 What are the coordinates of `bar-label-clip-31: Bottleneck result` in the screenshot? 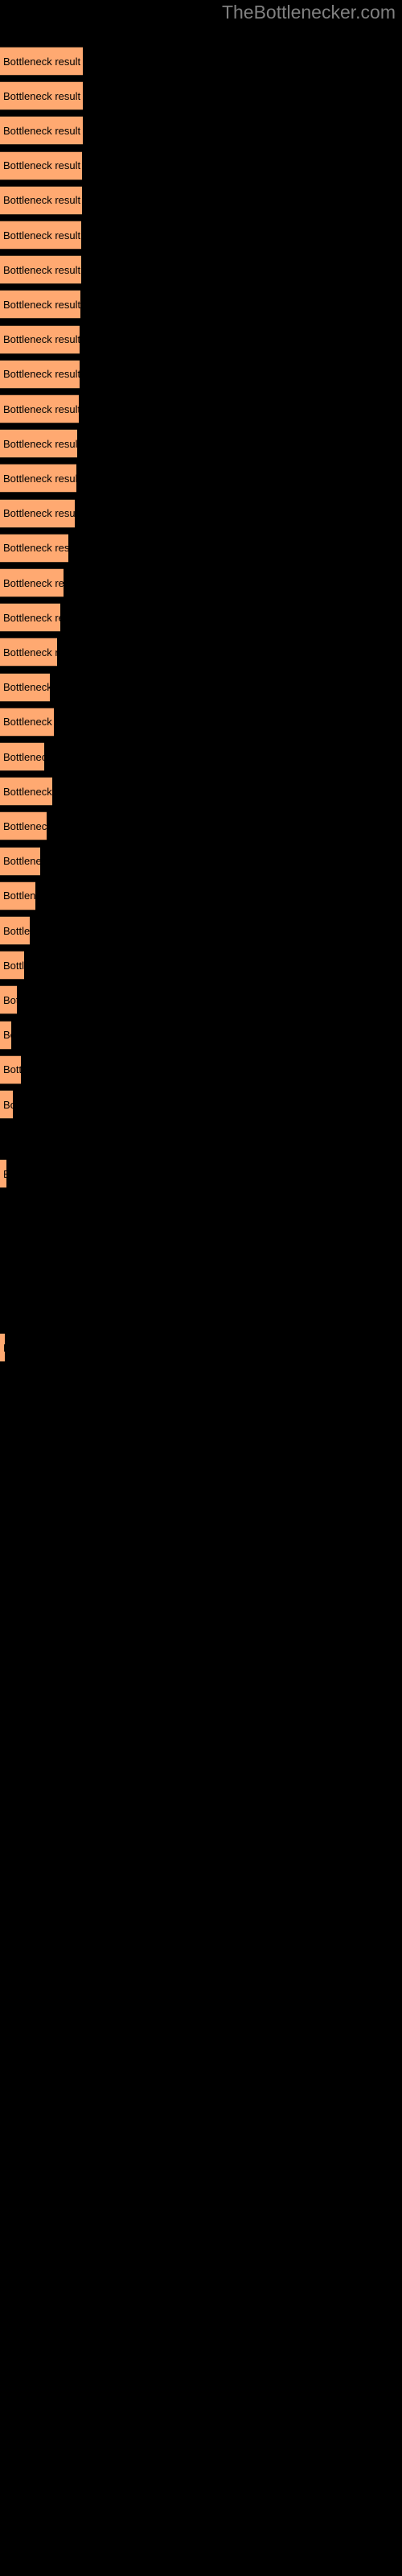 It's located at (6, 1104).